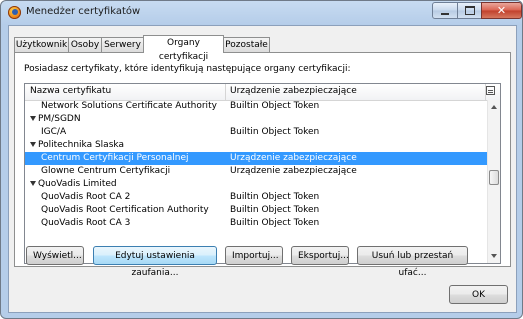 This screenshot has height=319, width=523. Describe the element at coordinates (14, 12) in the screenshot. I see `firefox-app-icon` at that location.